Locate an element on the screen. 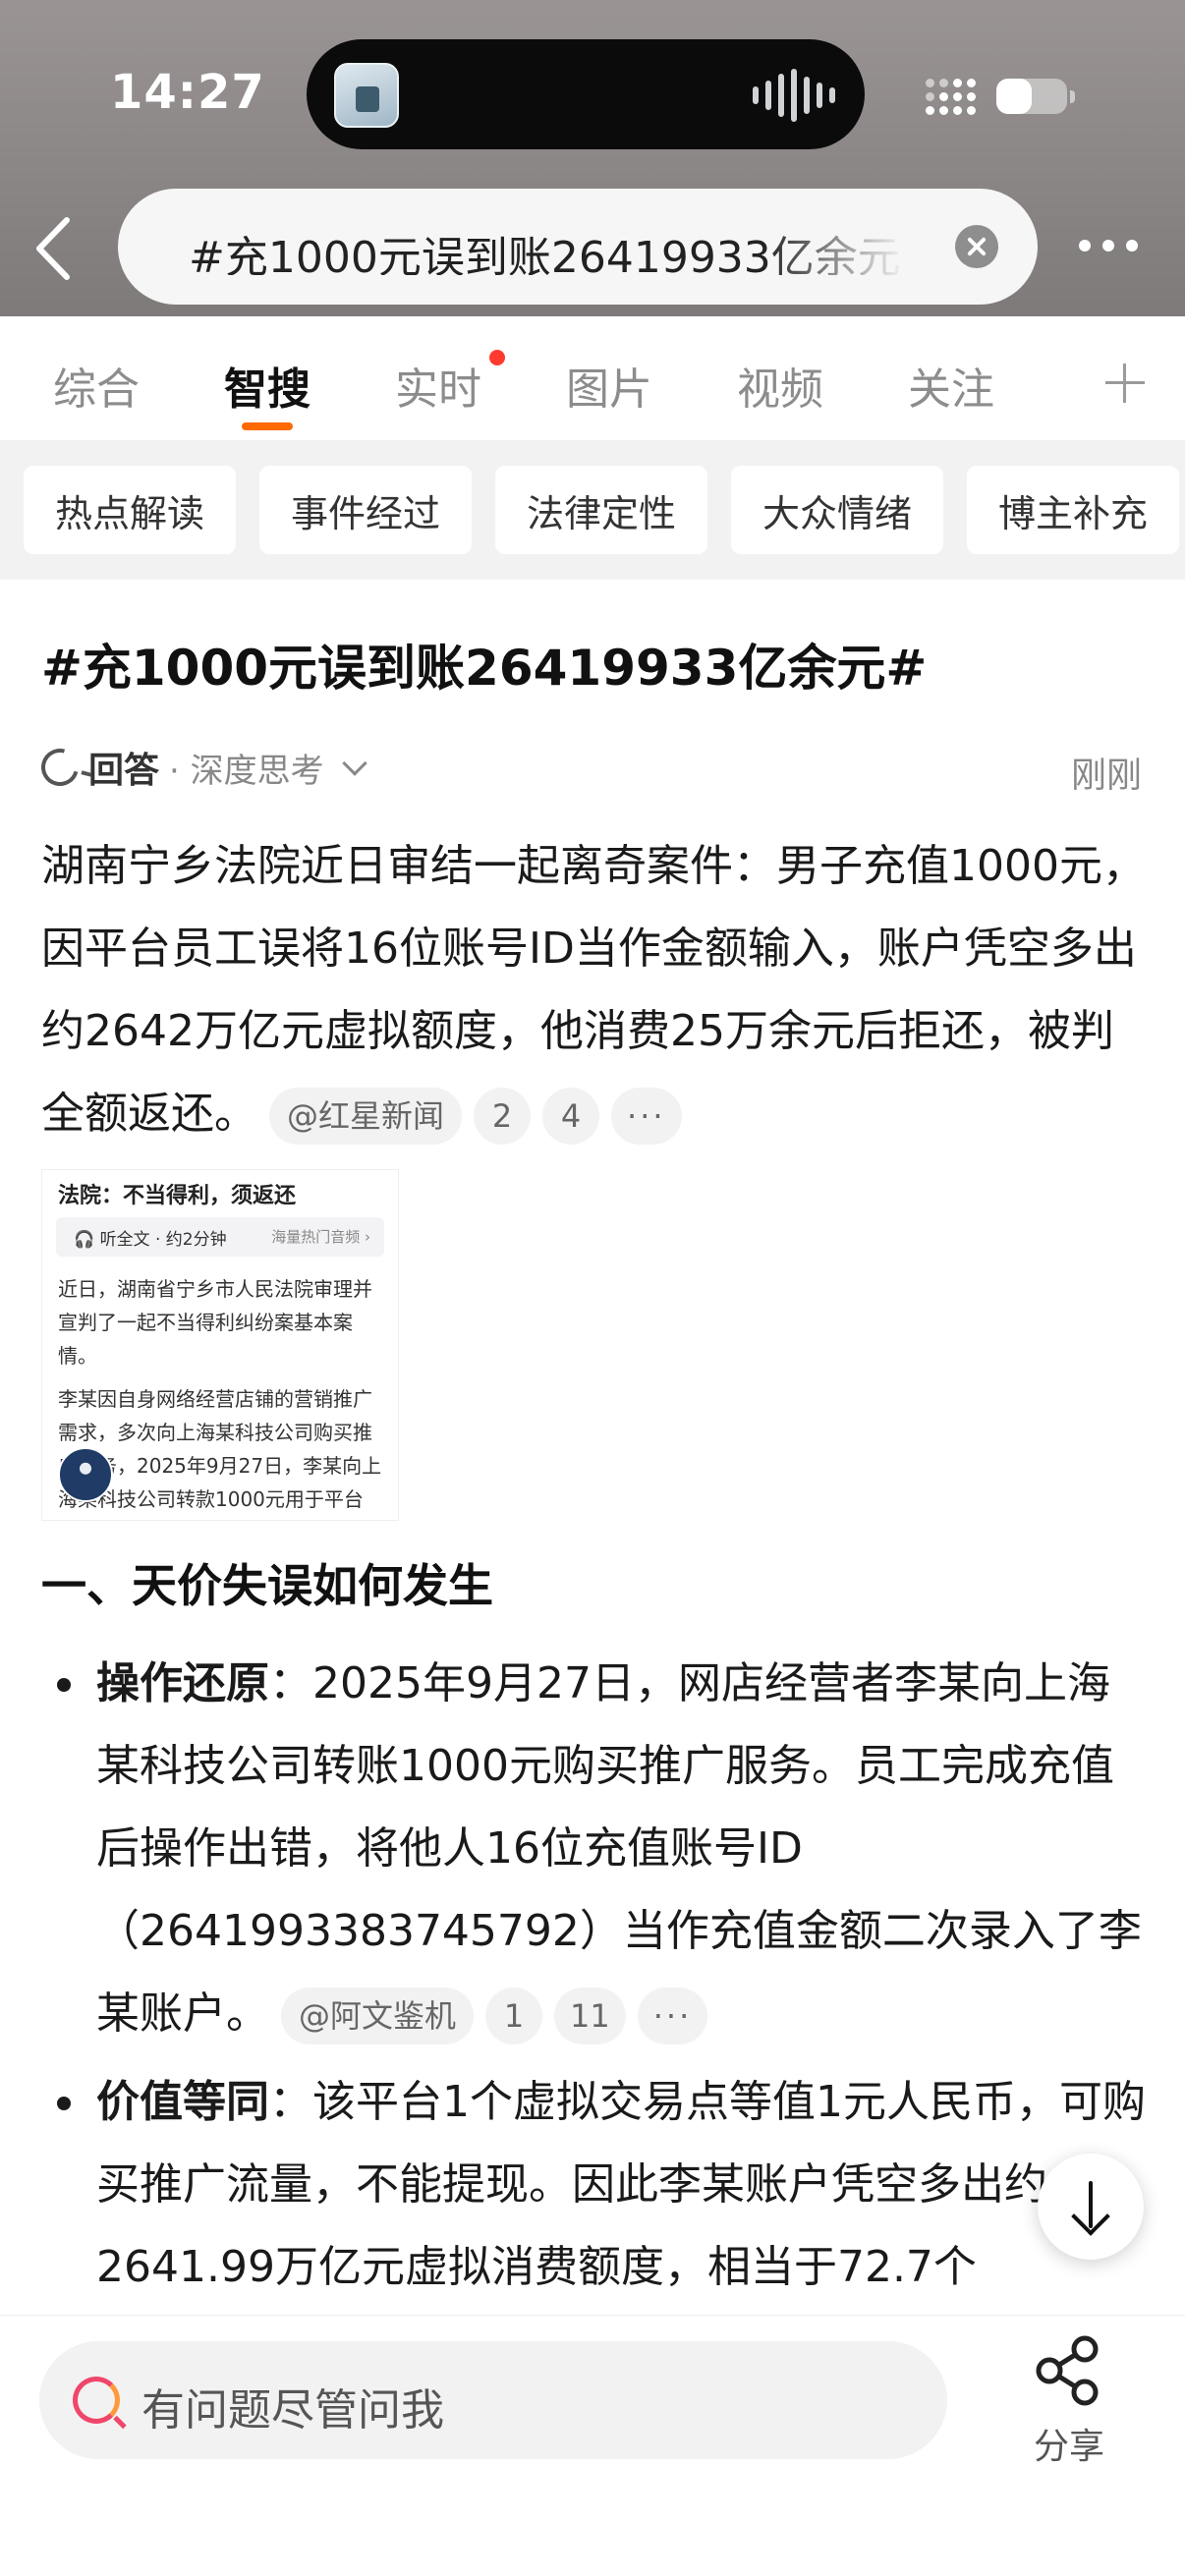 This screenshot has width=1185, height=2576. bottom-bar: 有问题尽管问我 分享 is located at coordinates (592, 2445).